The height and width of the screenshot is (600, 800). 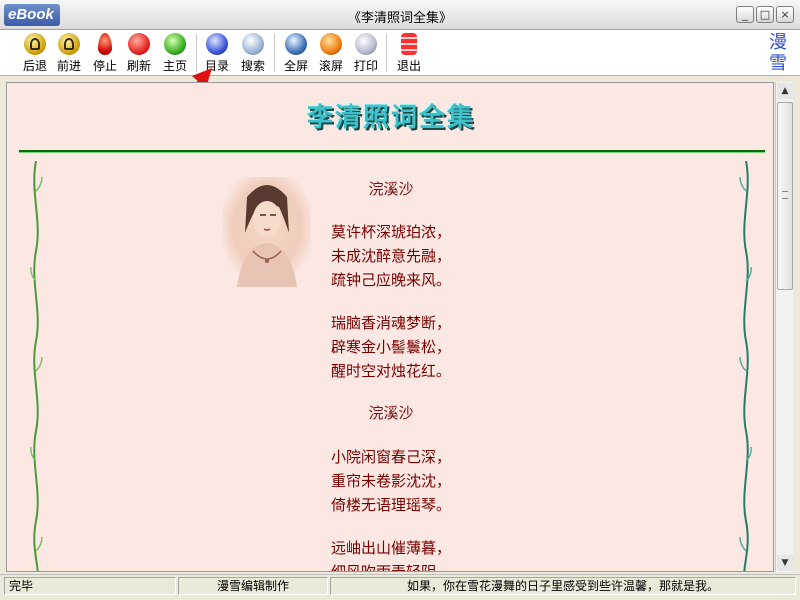 I want to click on autoscroll-button: 滚屏, so click(x=331, y=53).